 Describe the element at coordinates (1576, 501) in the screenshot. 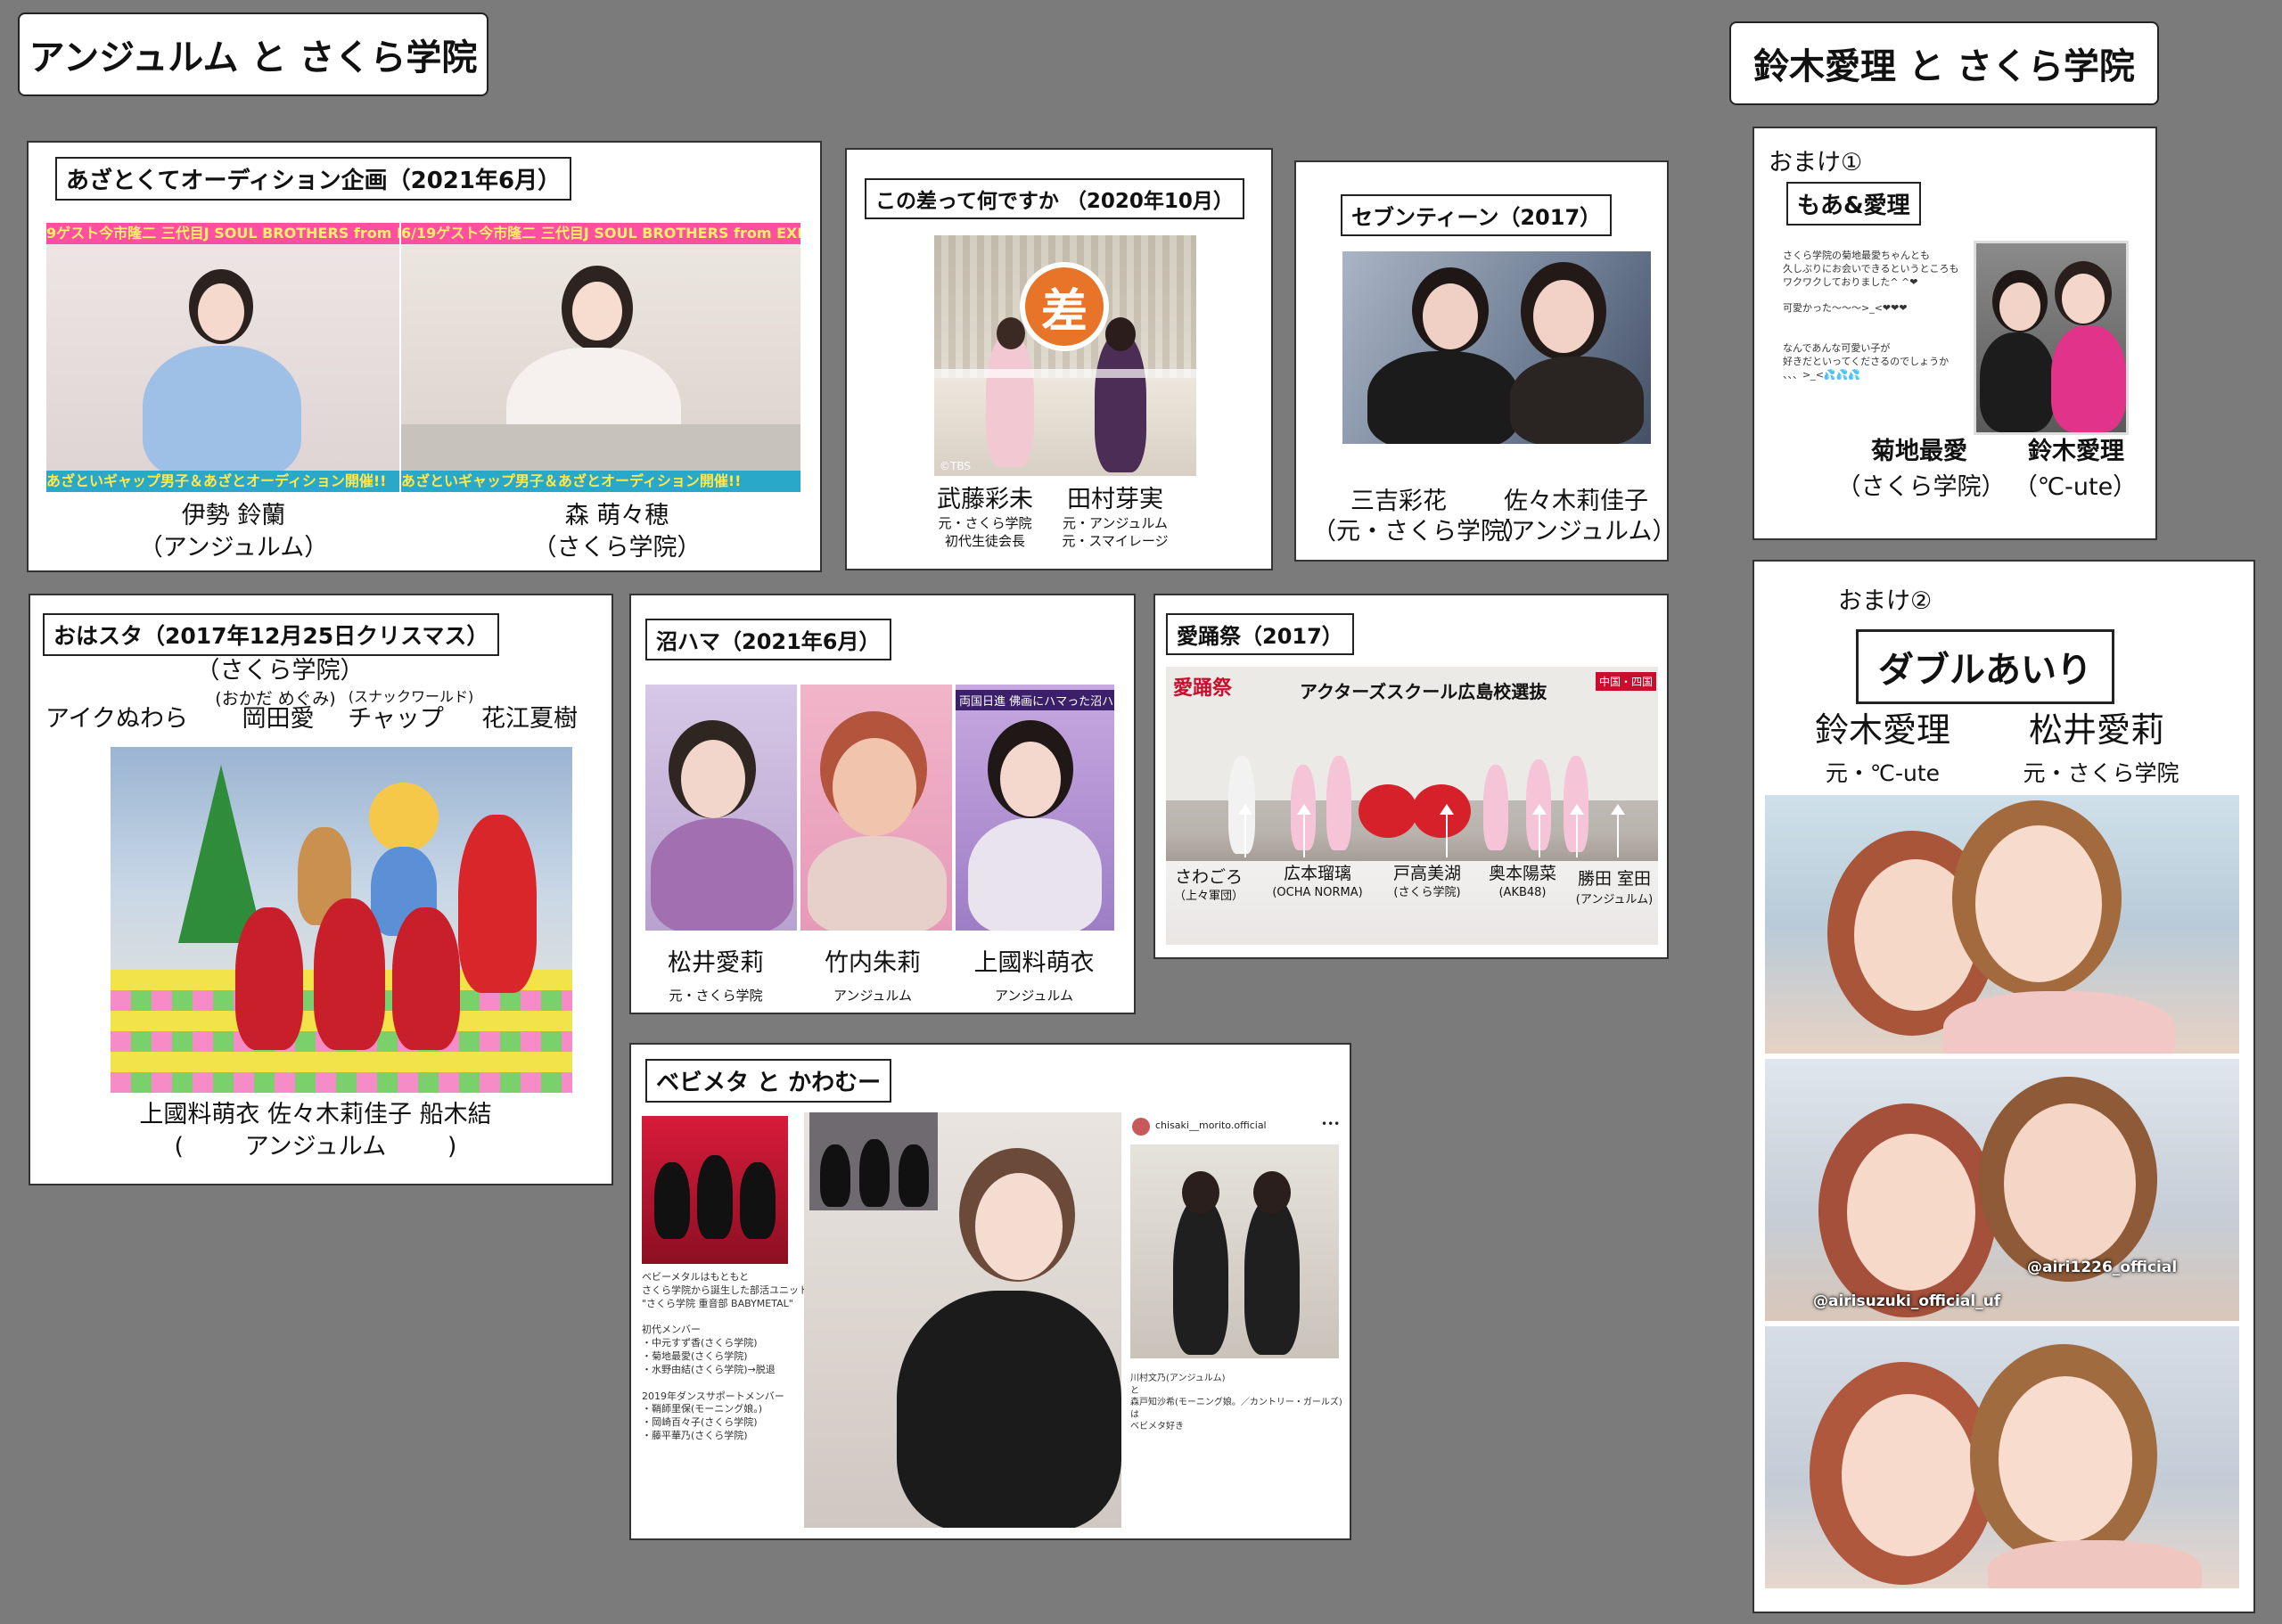

I see `person2-name: 佐々木莉佳子` at that location.